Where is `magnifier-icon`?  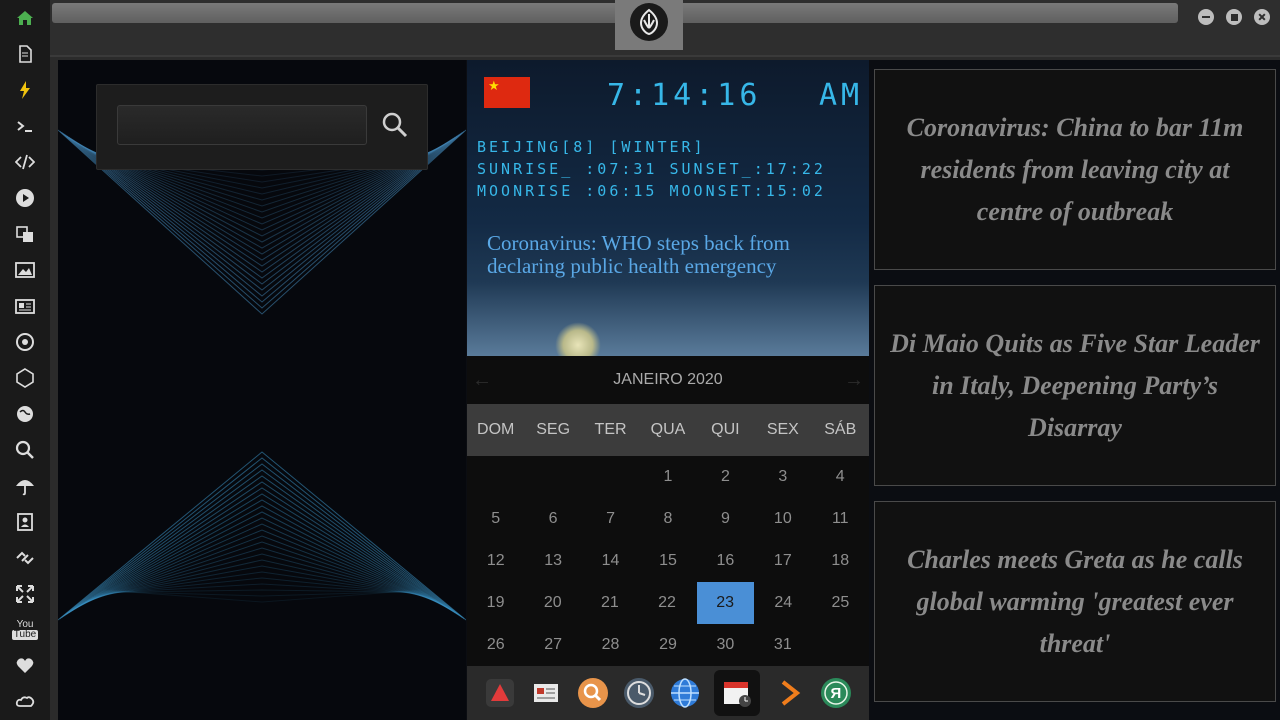 magnifier-icon is located at coordinates (395, 125).